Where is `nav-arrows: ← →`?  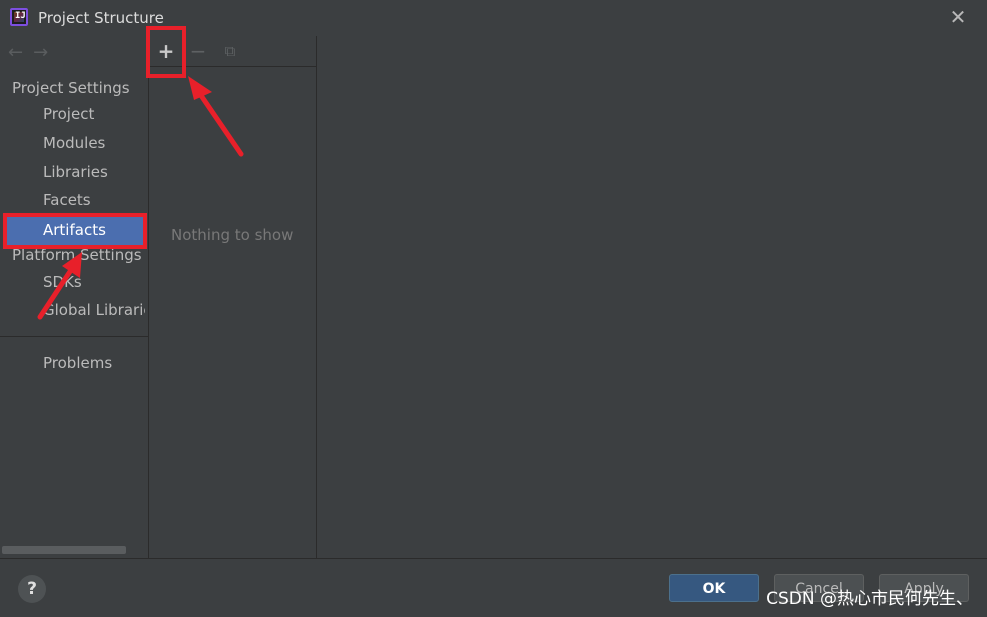
nav-arrows: ← → is located at coordinates (33, 52).